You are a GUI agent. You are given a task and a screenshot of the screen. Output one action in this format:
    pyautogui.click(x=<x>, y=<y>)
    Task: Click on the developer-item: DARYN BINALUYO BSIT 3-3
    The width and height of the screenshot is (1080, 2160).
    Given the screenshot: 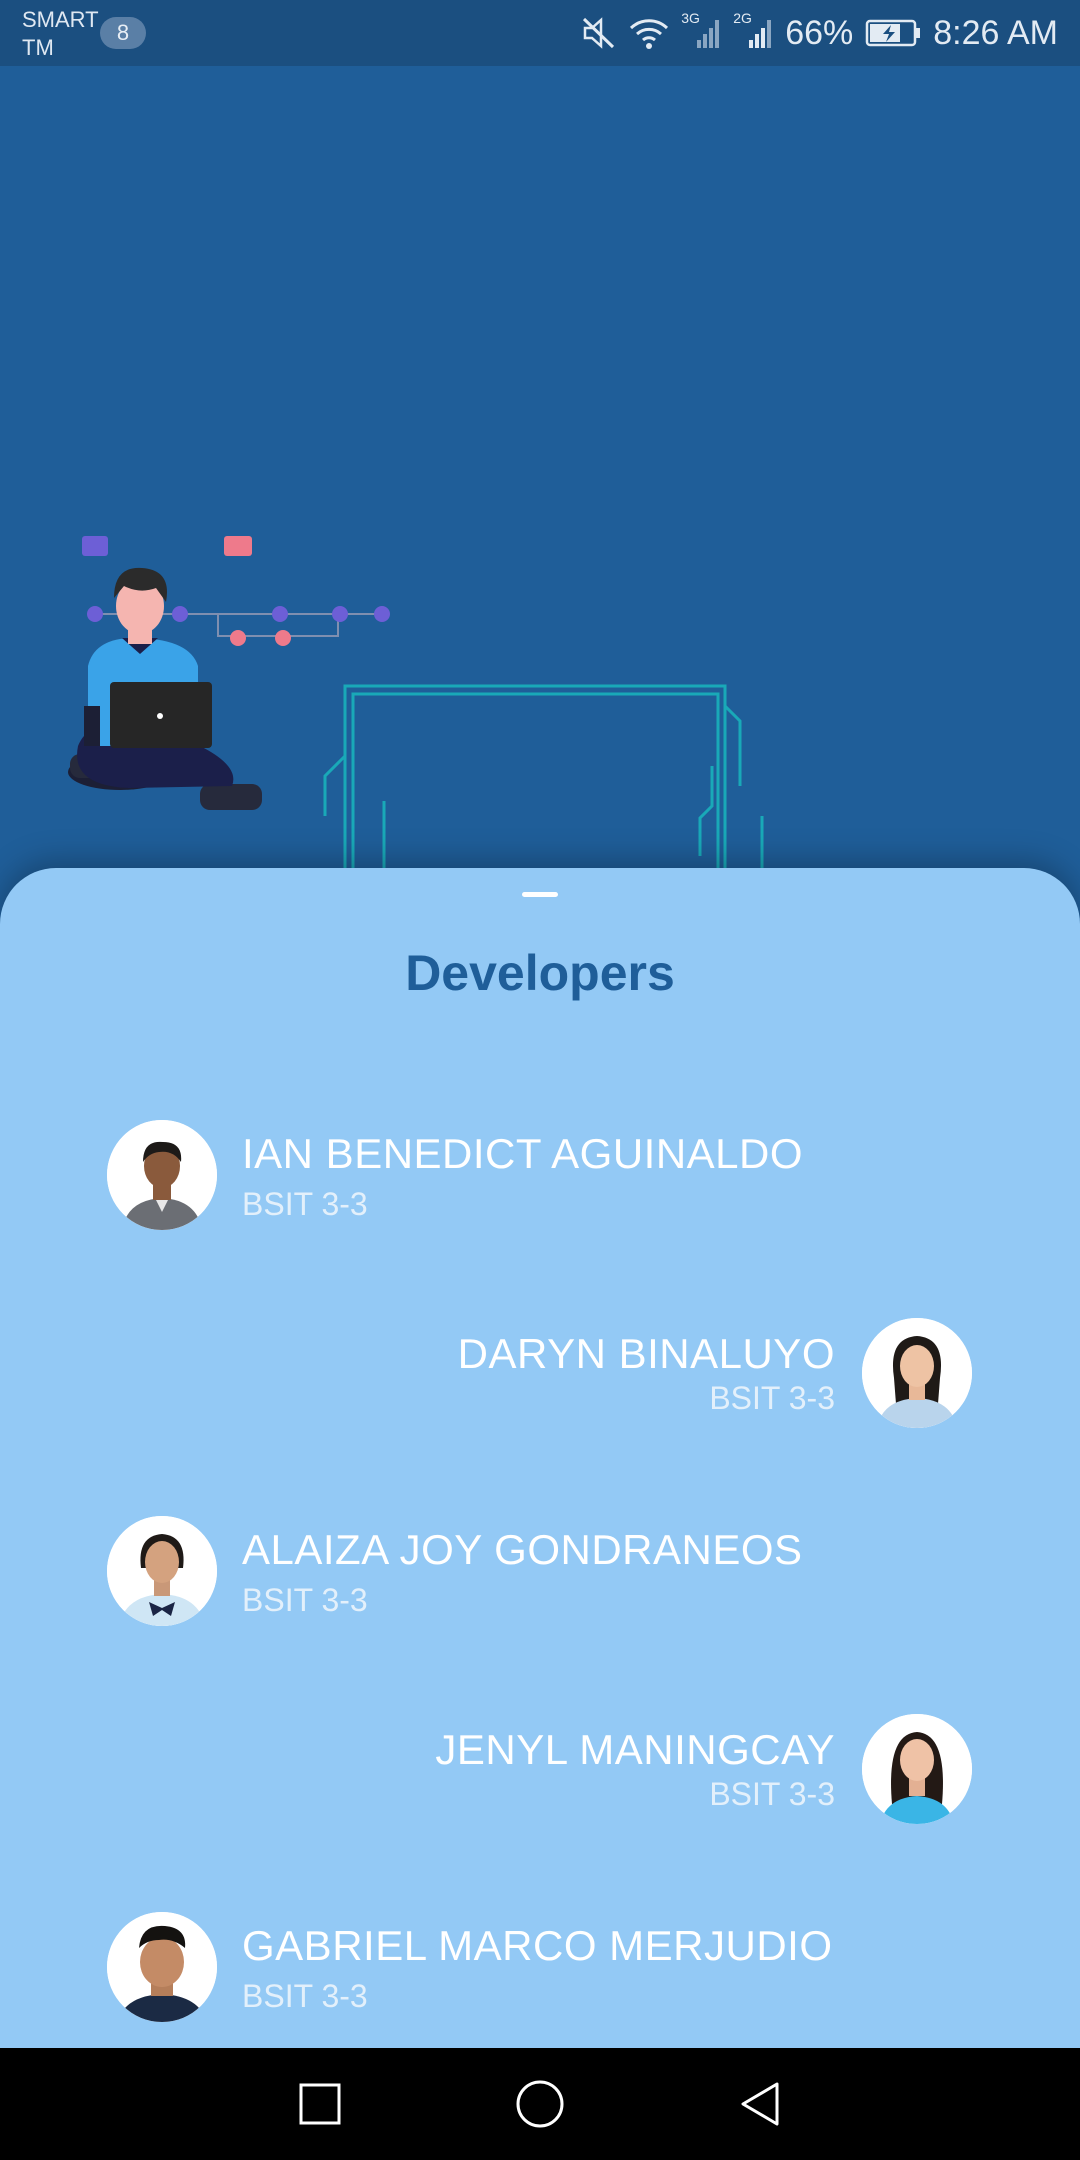 What is the action you would take?
    pyautogui.click(x=540, y=1378)
    